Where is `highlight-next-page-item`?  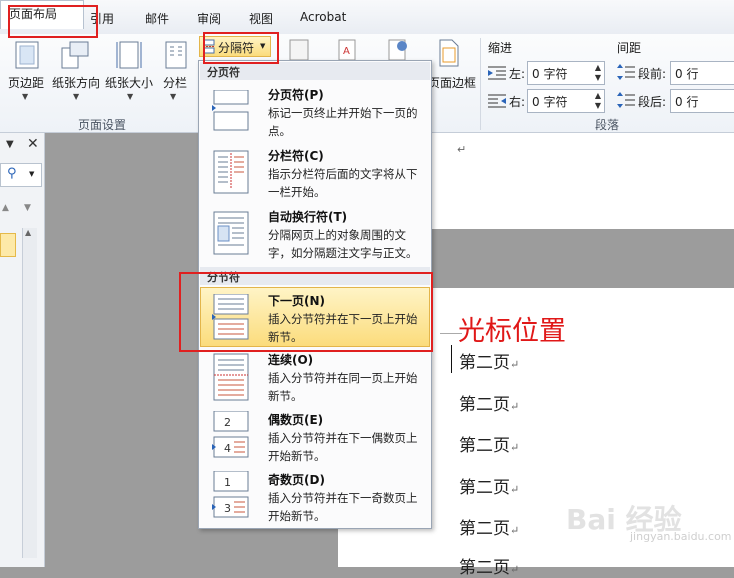
highlight-next-page-item is located at coordinates (306, 312).